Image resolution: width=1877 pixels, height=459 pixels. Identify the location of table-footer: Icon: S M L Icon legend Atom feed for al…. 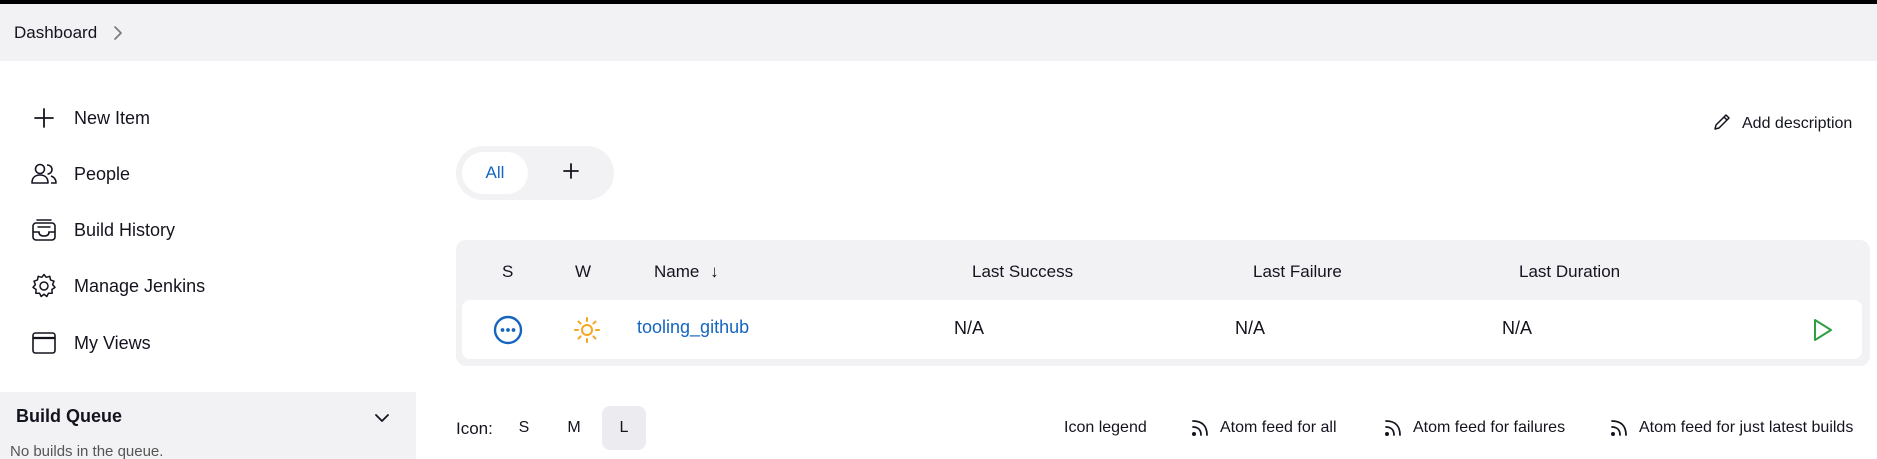
(1163, 428).